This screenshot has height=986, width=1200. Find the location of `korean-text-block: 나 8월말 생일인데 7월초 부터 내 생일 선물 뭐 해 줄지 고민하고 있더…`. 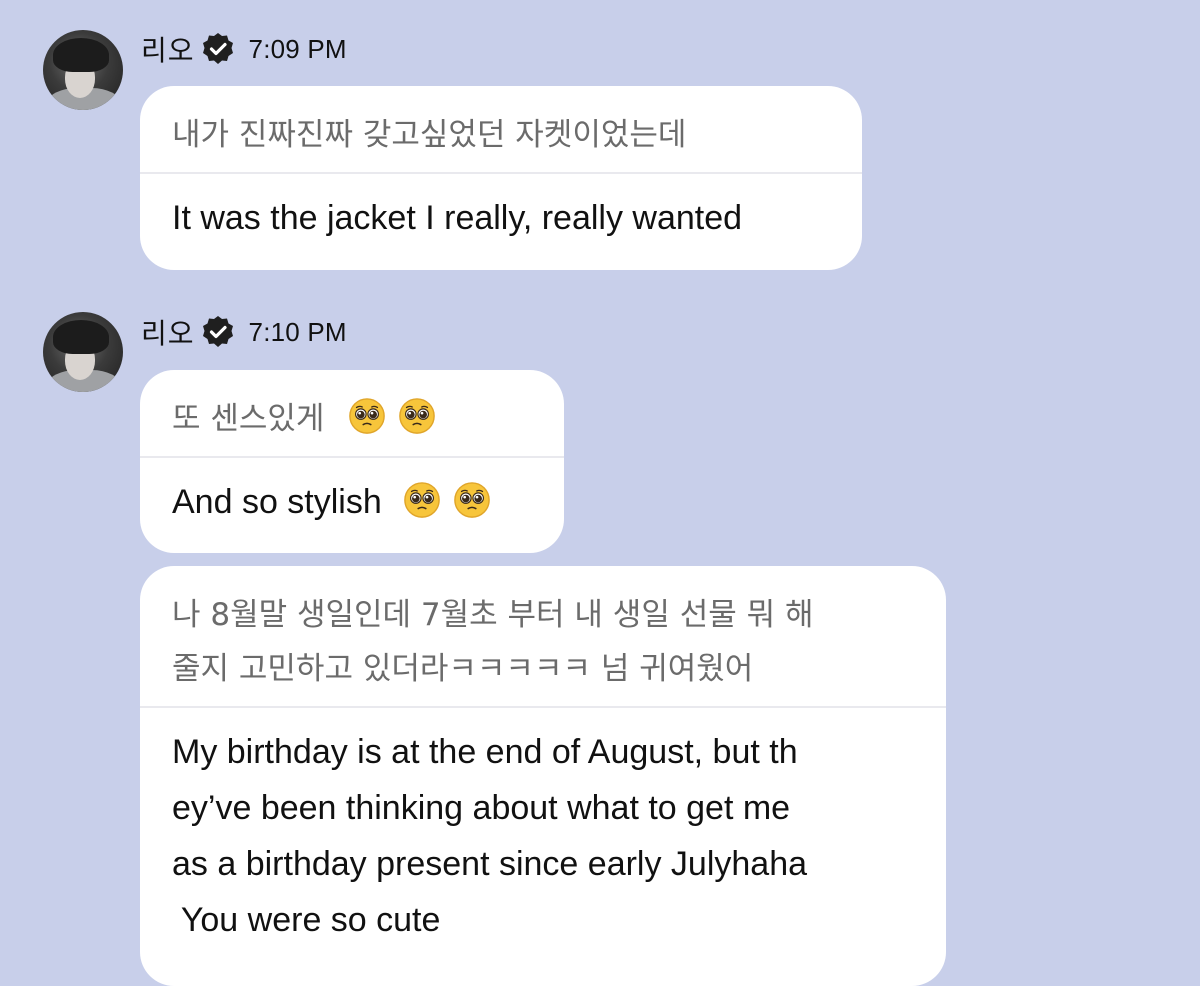

korean-text-block: 나 8월말 생일인데 7월초 부터 내 생일 선물 뭐 해 줄지 고민하고 있더… is located at coordinates (543, 631).